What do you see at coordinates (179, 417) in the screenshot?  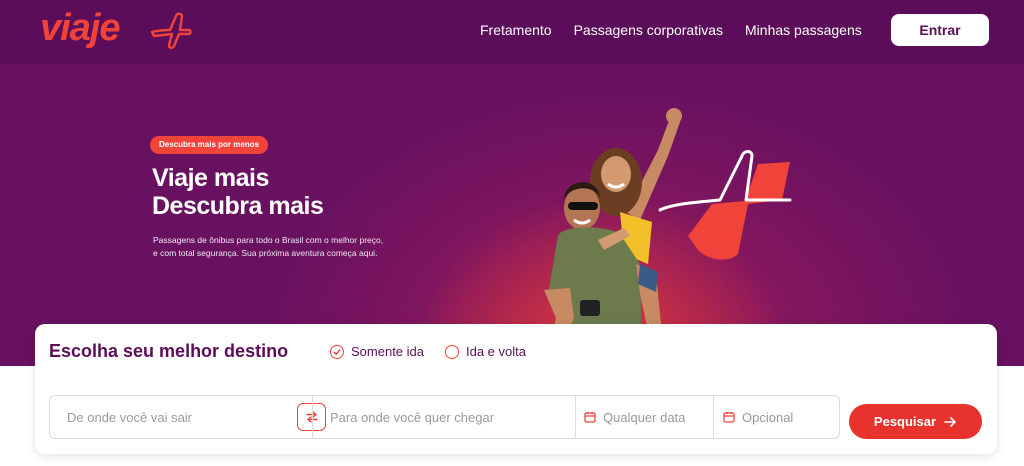 I see `origin-input: De onde você vai sair` at bounding box center [179, 417].